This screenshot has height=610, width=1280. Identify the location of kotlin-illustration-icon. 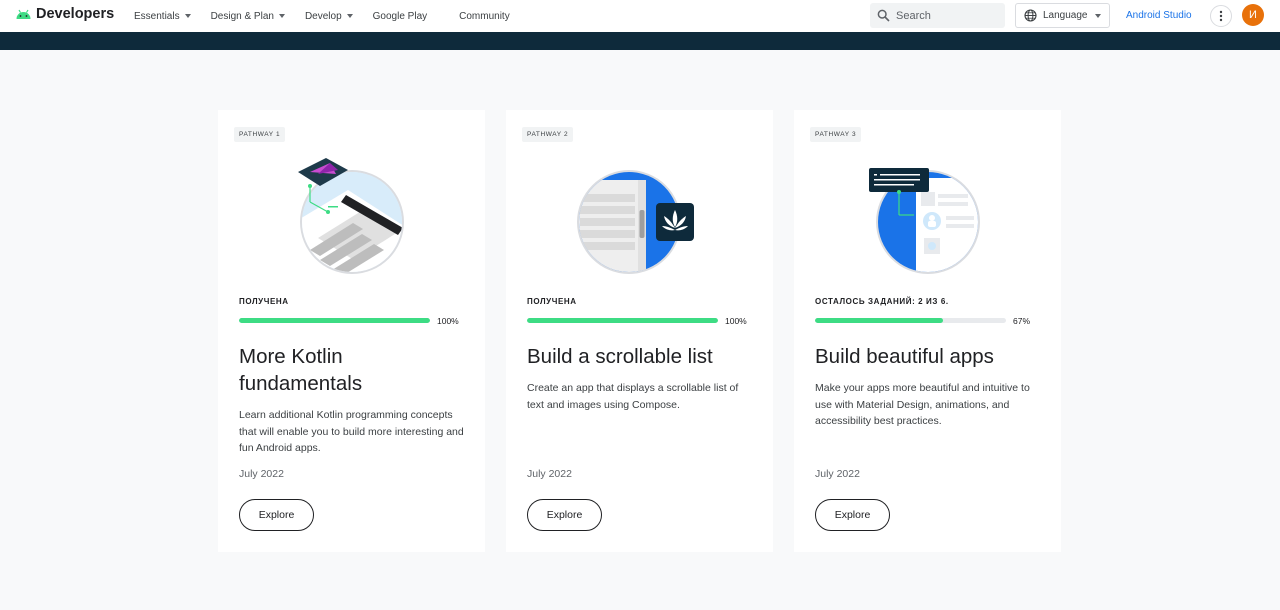
(351, 216).